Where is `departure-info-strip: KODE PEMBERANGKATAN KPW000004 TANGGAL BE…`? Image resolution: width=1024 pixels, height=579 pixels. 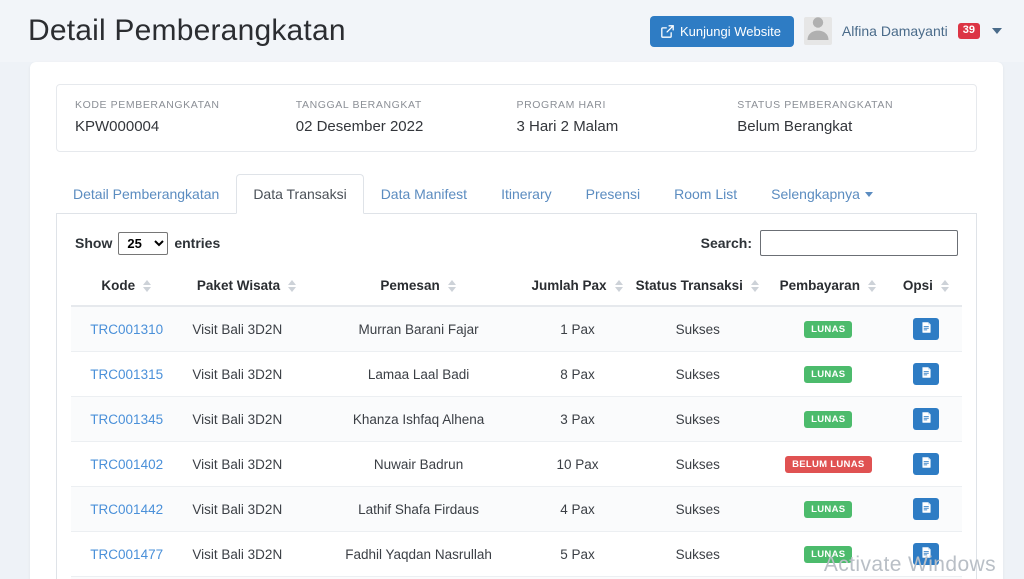
departure-info-strip: KODE PEMBERANGKATAN KPW000004 TANGGAL BE… is located at coordinates (516, 118).